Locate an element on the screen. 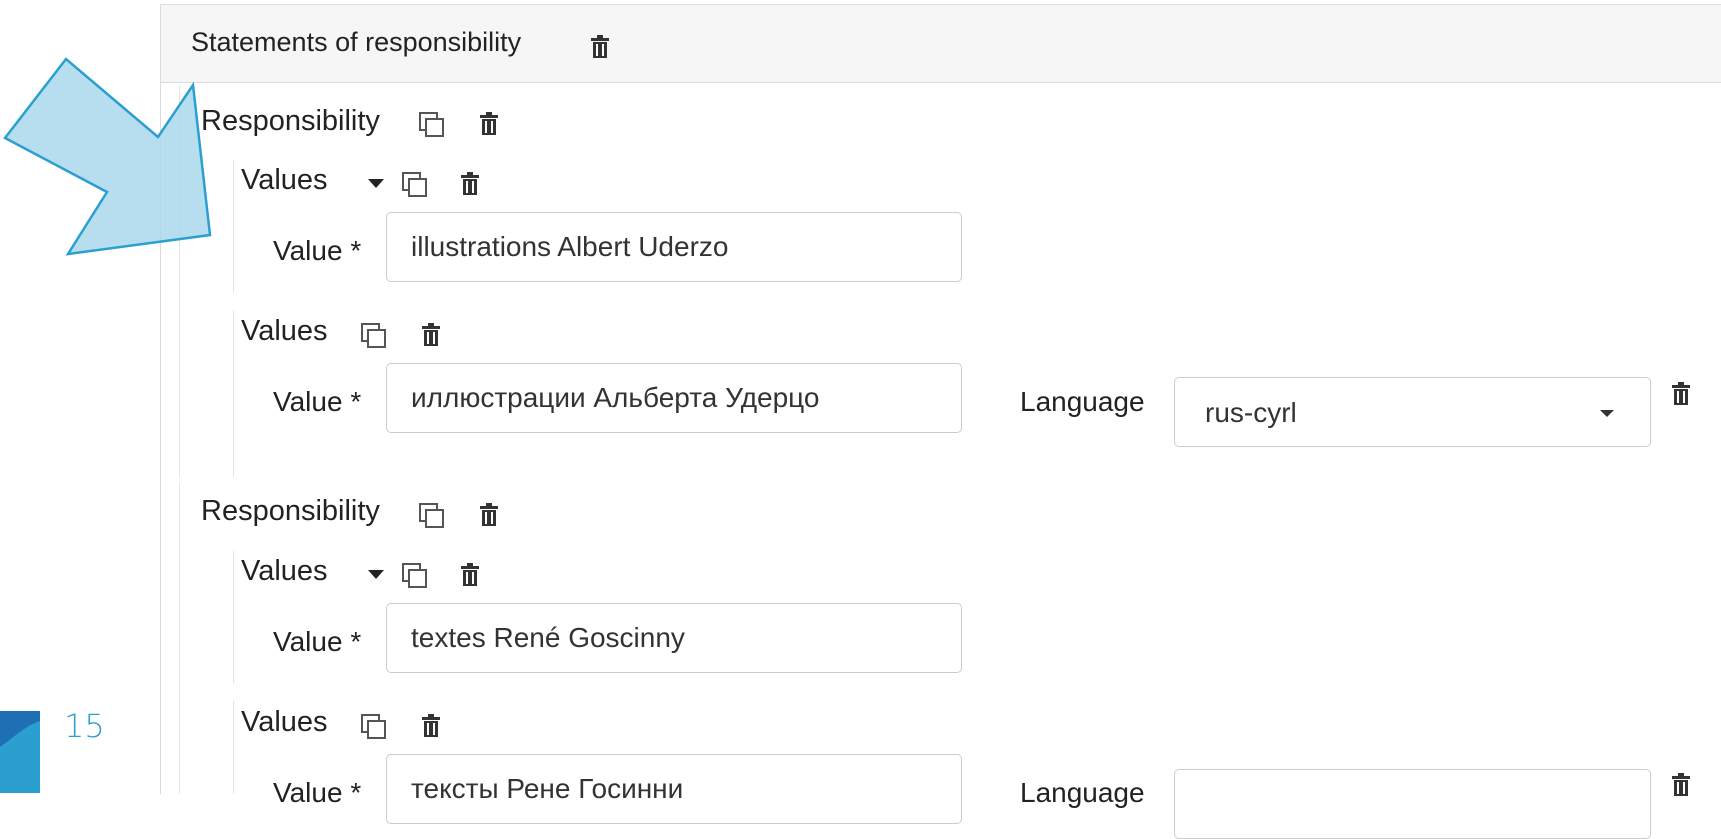 The width and height of the screenshot is (1721, 839). panel-title: Statements of responsibility is located at coordinates (356, 42).